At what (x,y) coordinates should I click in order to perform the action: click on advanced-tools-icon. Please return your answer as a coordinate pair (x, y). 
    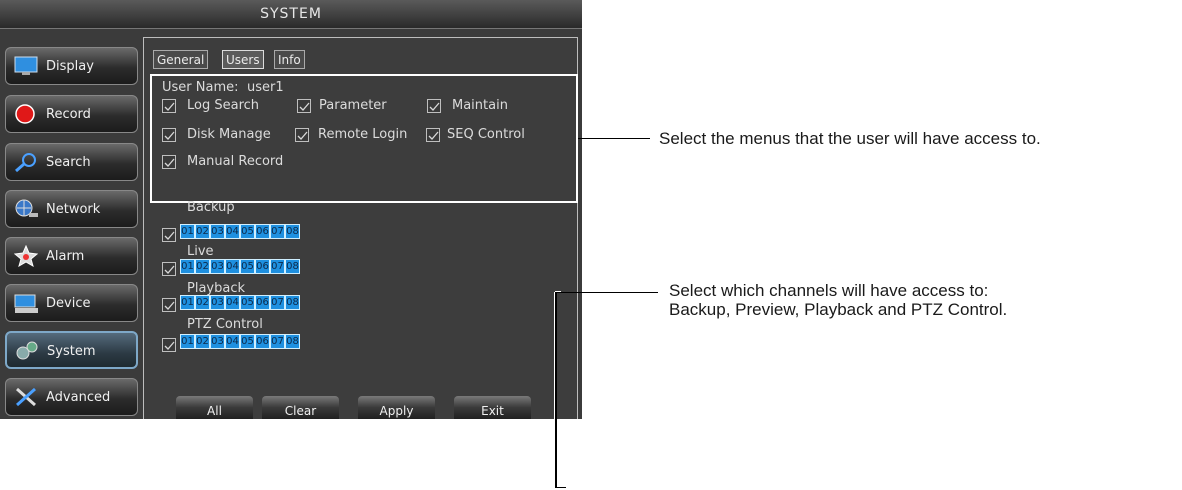
    Looking at the image, I should click on (26, 397).